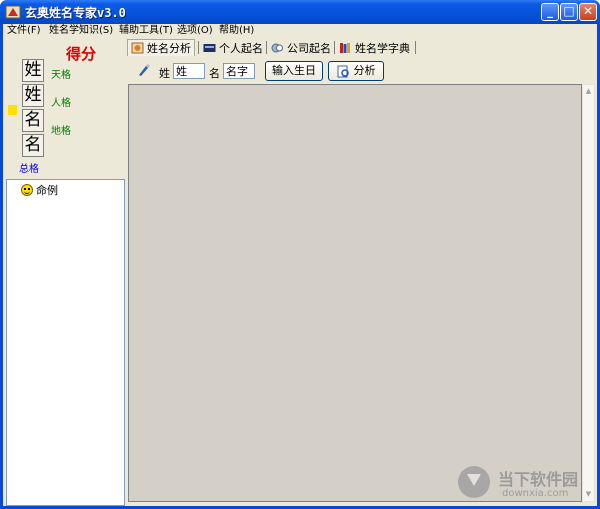  Describe the element at coordinates (588, 91) in the screenshot. I see `scroll-up-icon: ▲` at that location.